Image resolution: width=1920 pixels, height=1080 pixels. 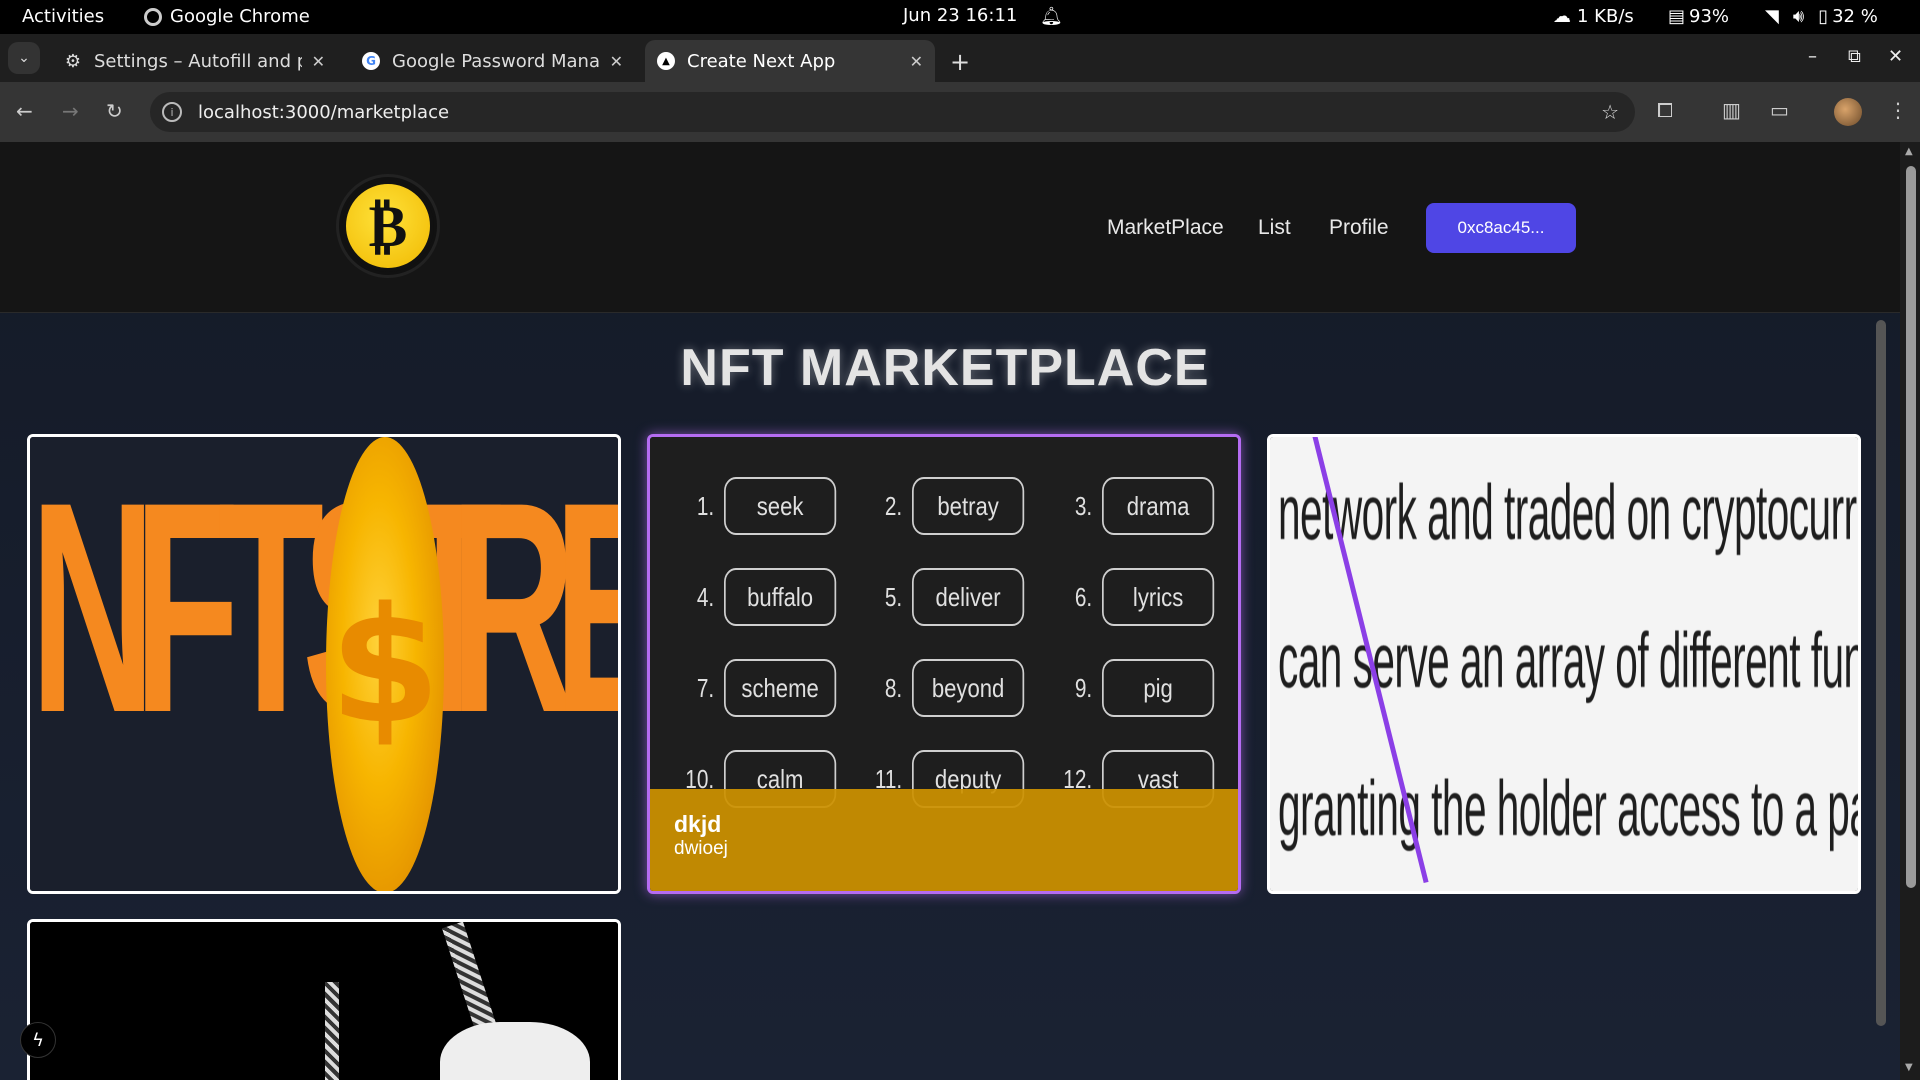 I want to click on seed-word: 9. pig, so click(x=1146, y=688).